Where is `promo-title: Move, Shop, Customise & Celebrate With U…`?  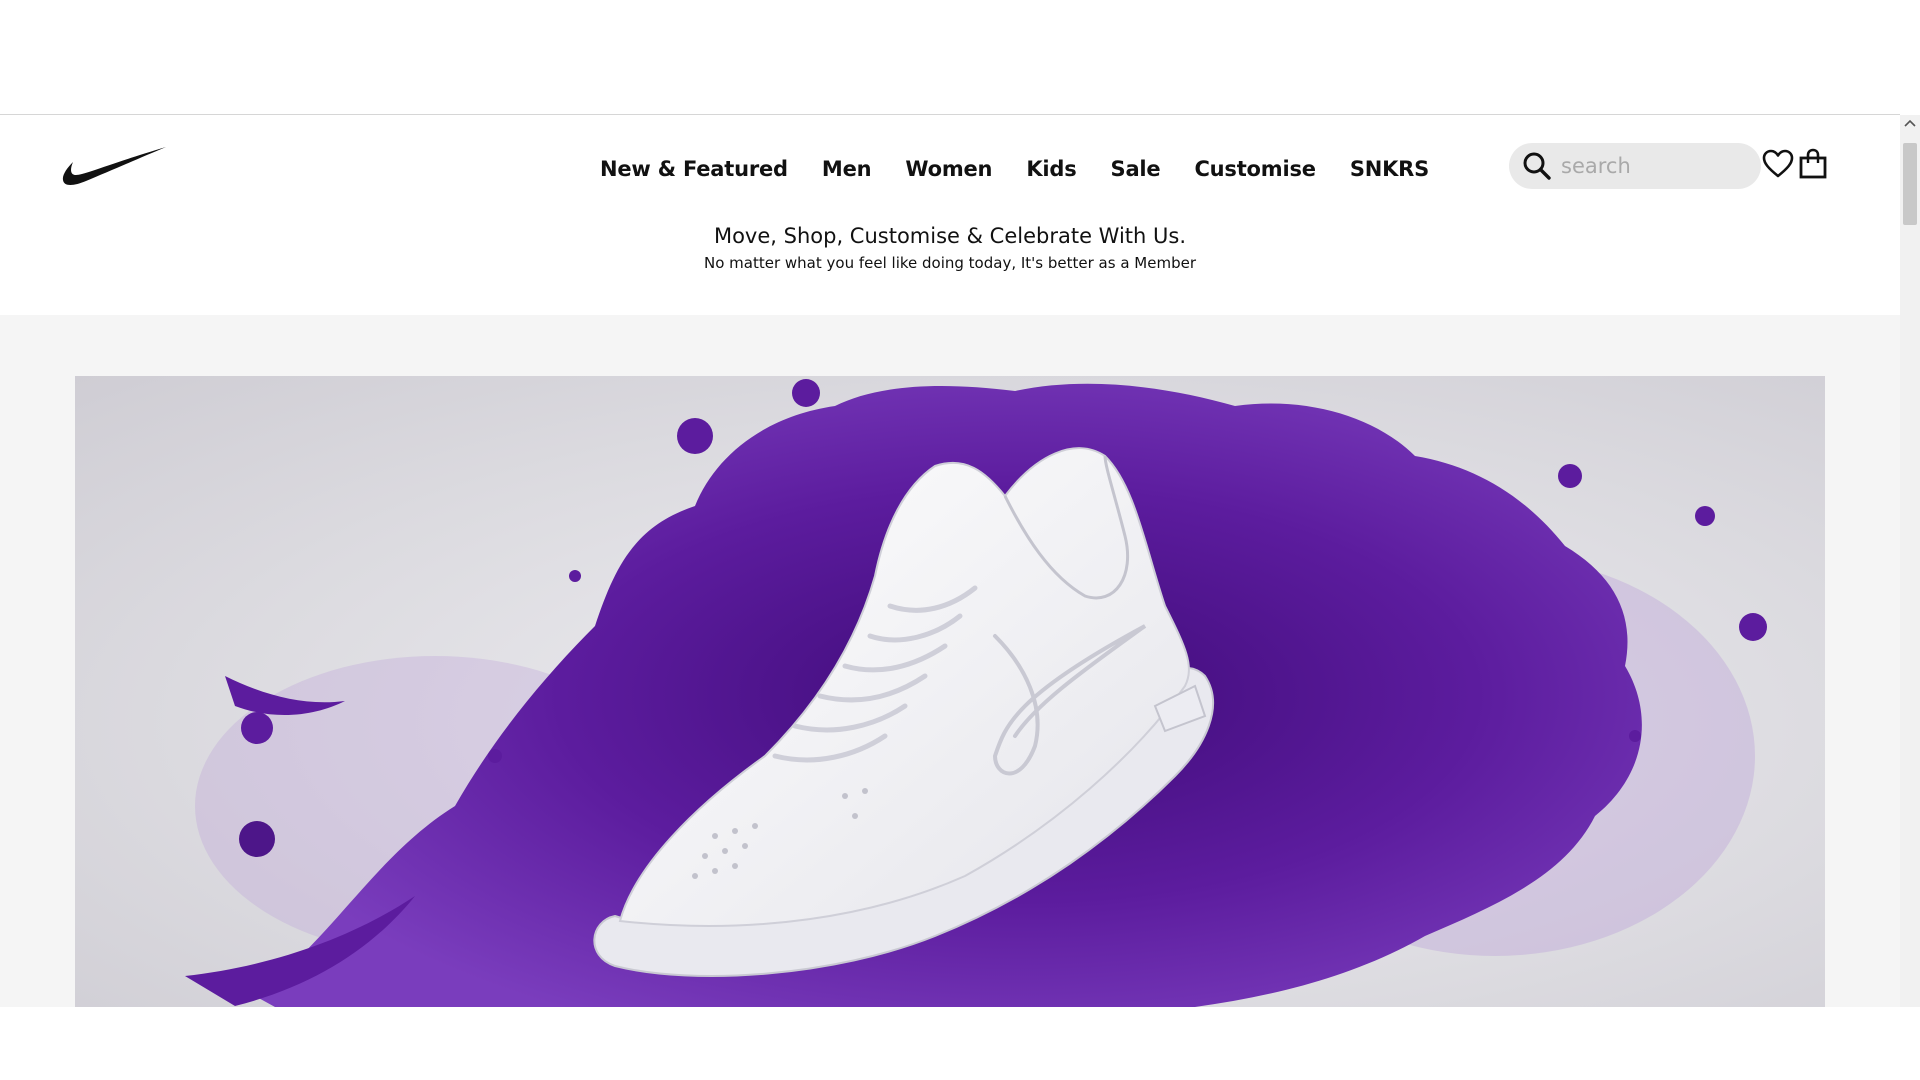 promo-title: Move, Shop, Customise & Celebrate With U… is located at coordinates (950, 236).